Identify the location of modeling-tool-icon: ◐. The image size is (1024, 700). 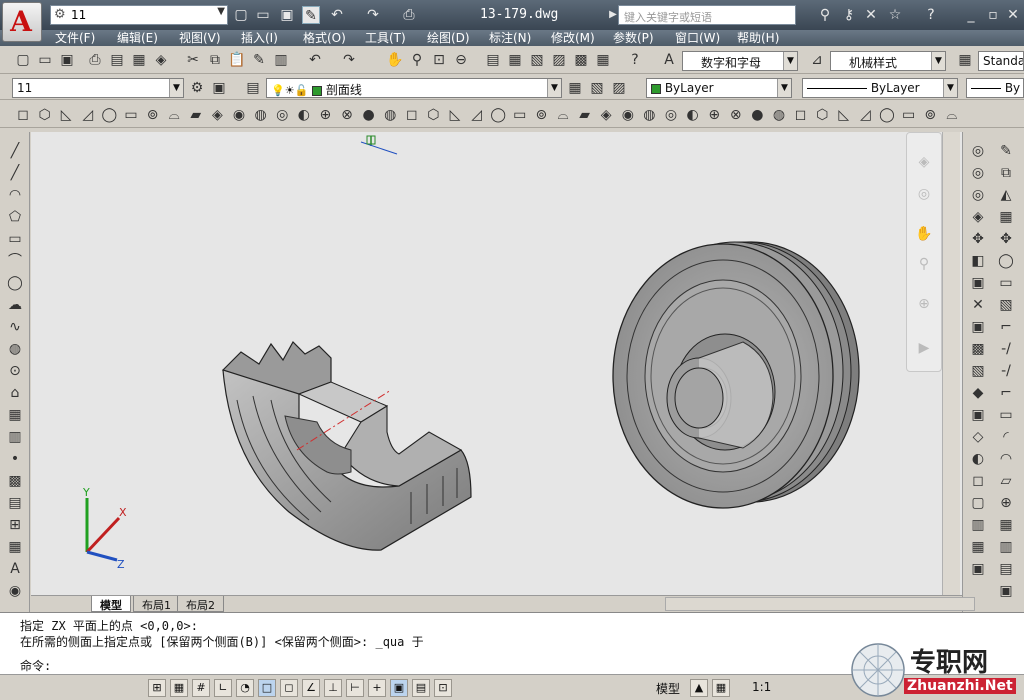
(304, 115).